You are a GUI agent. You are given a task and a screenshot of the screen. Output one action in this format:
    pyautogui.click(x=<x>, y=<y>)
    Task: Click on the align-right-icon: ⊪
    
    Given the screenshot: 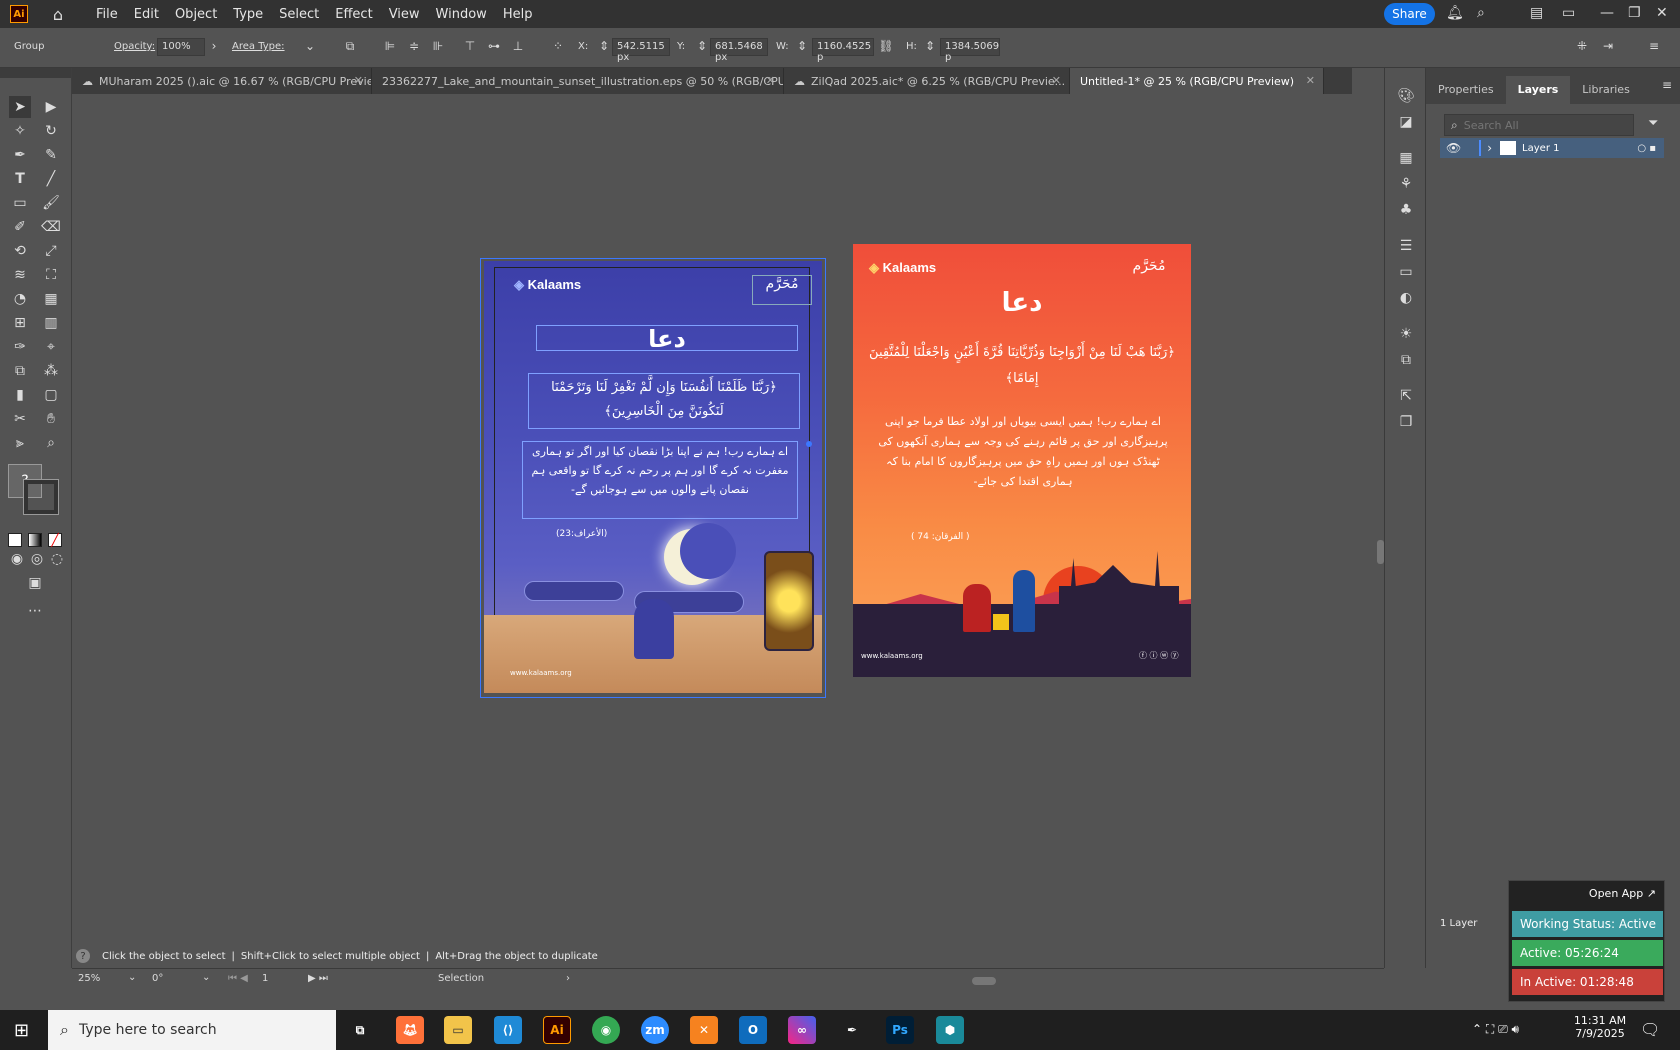 What is the action you would take?
    pyautogui.click(x=438, y=47)
    